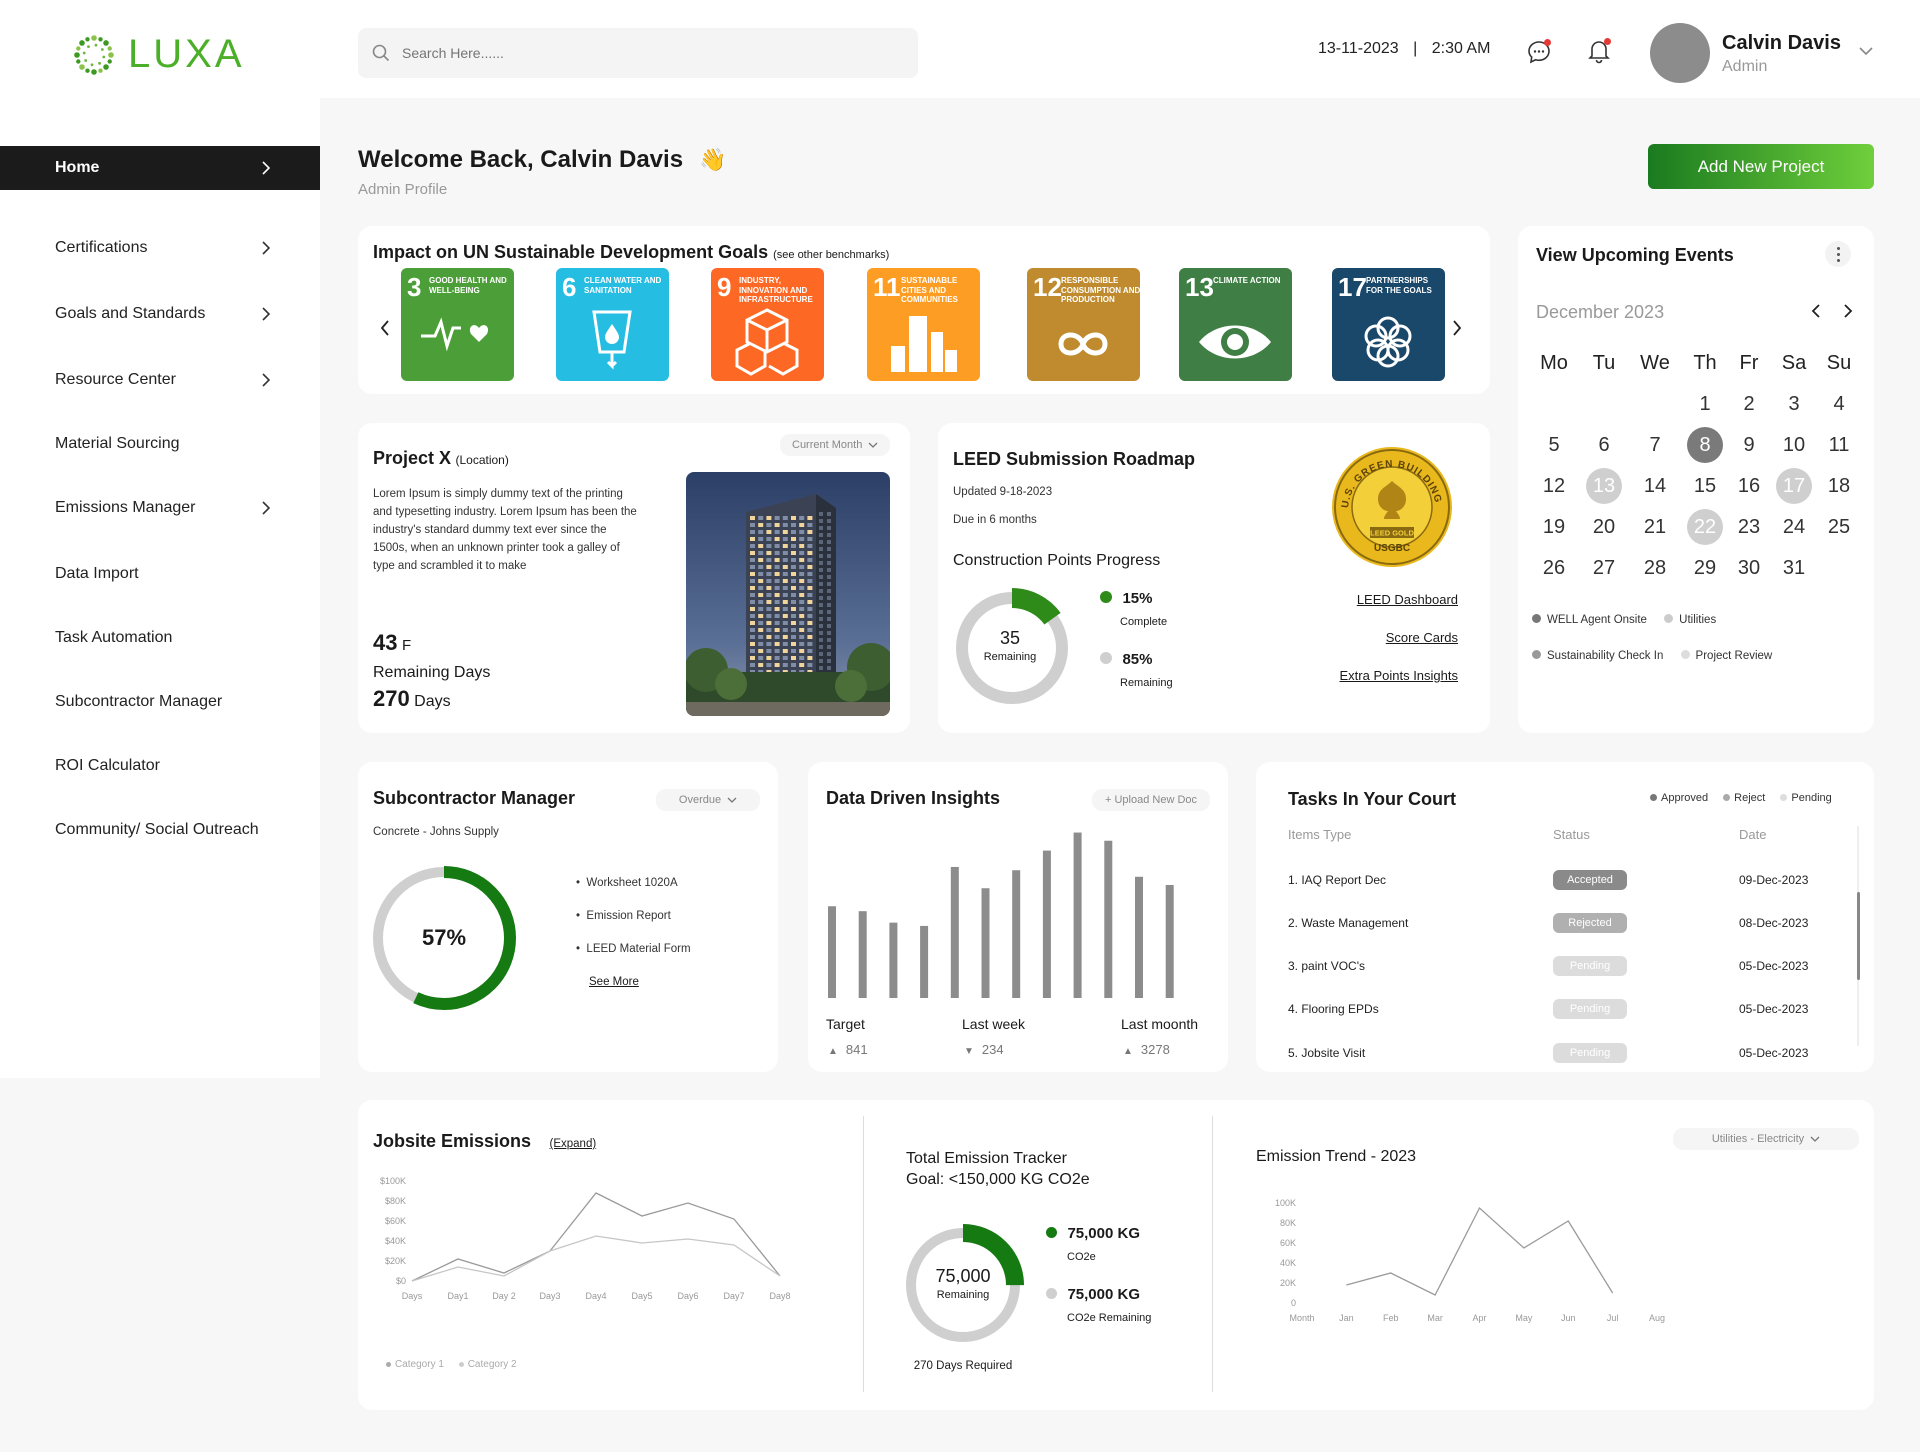 This screenshot has width=1920, height=1452. I want to click on stat-last-week: Last week ▼ 234, so click(993, 1036).